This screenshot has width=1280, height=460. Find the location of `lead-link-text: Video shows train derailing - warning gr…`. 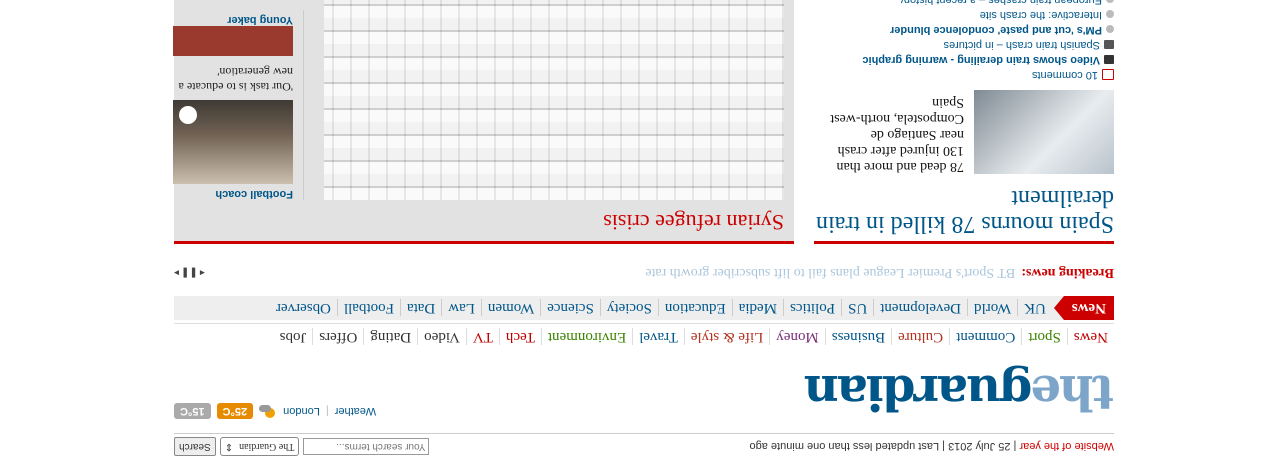

lead-link-text: Video shows train derailing - warning gr… is located at coordinates (981, 60).